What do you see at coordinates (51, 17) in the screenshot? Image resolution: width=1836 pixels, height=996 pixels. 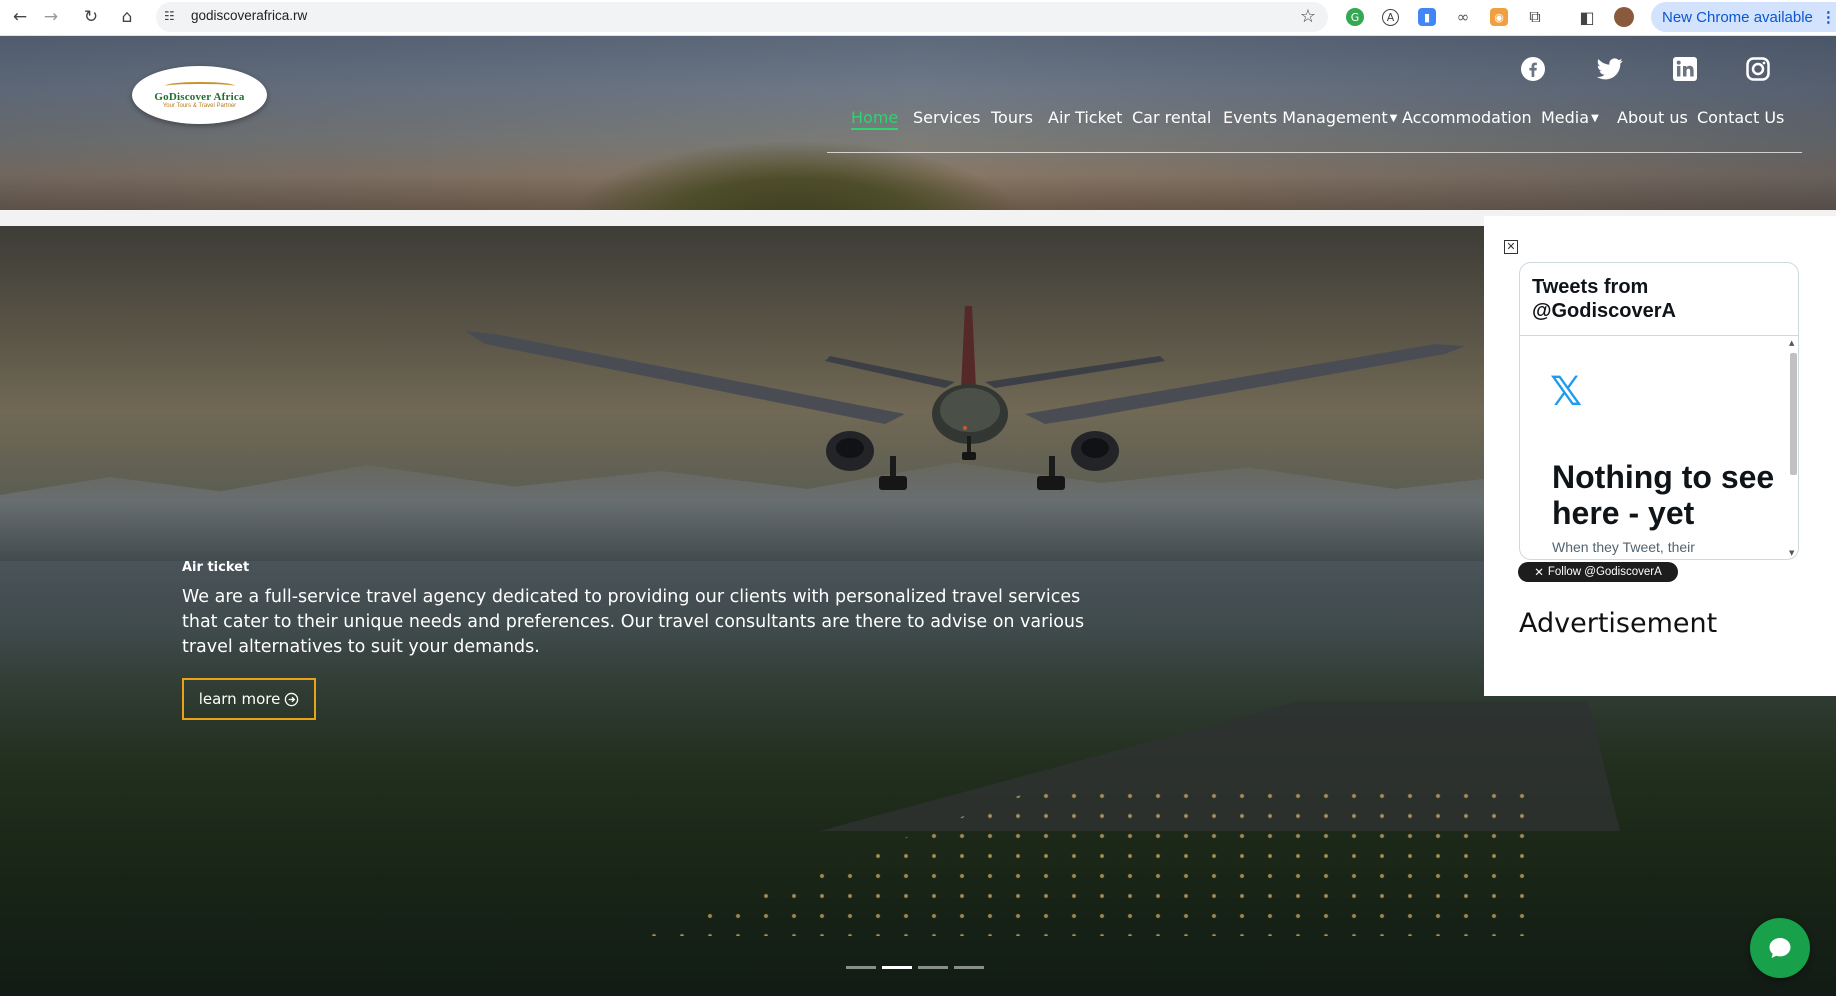 I see `forward-icon: →` at bounding box center [51, 17].